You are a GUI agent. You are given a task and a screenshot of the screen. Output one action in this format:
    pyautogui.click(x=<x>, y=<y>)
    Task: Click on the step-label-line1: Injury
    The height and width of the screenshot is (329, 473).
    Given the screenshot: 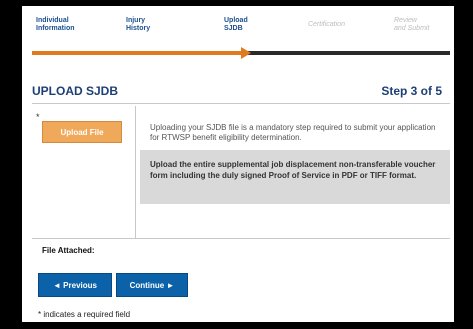 What is the action you would take?
    pyautogui.click(x=136, y=20)
    